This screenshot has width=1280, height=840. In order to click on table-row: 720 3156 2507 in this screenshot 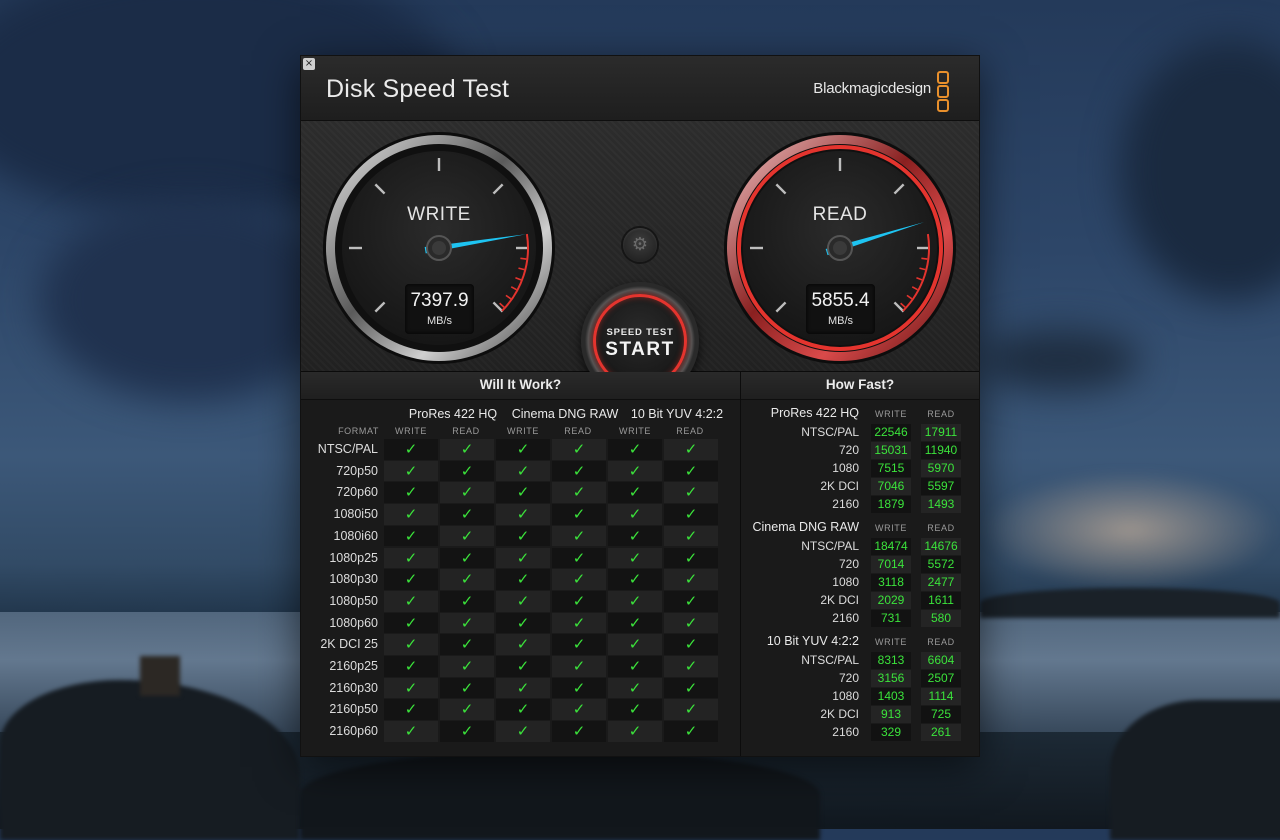, I will do `click(860, 678)`.